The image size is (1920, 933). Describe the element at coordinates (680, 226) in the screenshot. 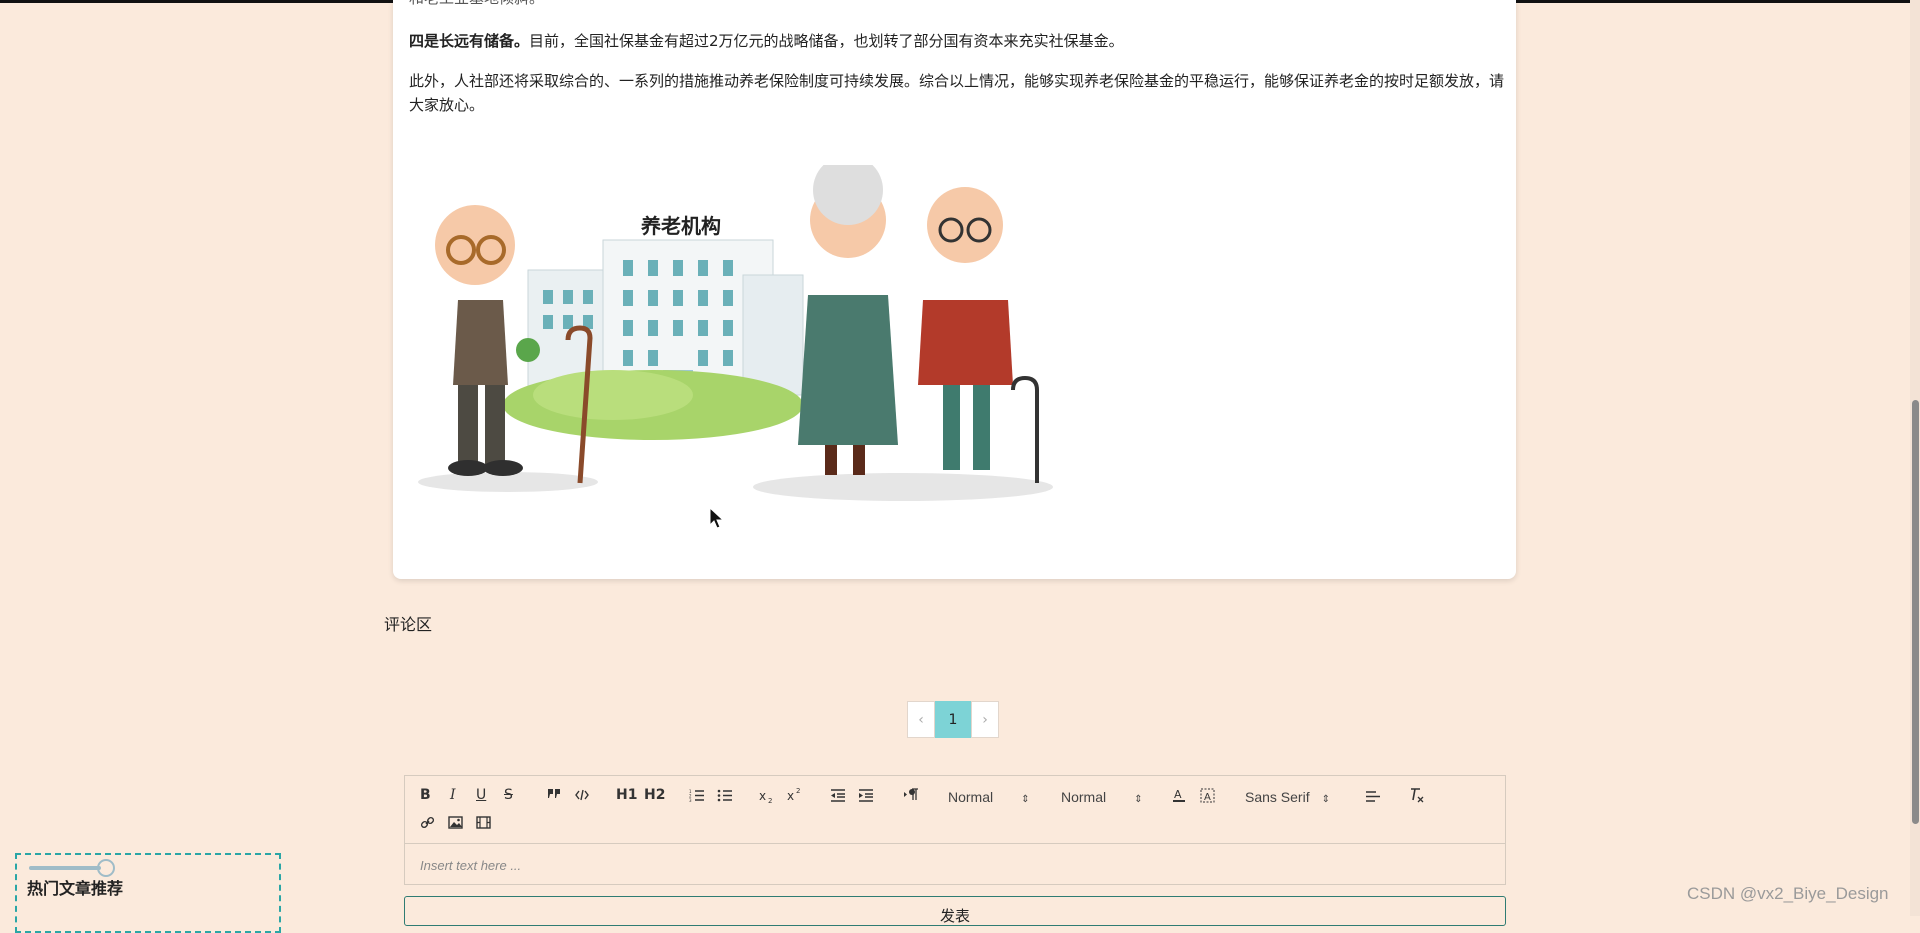

I see `building-sign: 养老机构` at that location.